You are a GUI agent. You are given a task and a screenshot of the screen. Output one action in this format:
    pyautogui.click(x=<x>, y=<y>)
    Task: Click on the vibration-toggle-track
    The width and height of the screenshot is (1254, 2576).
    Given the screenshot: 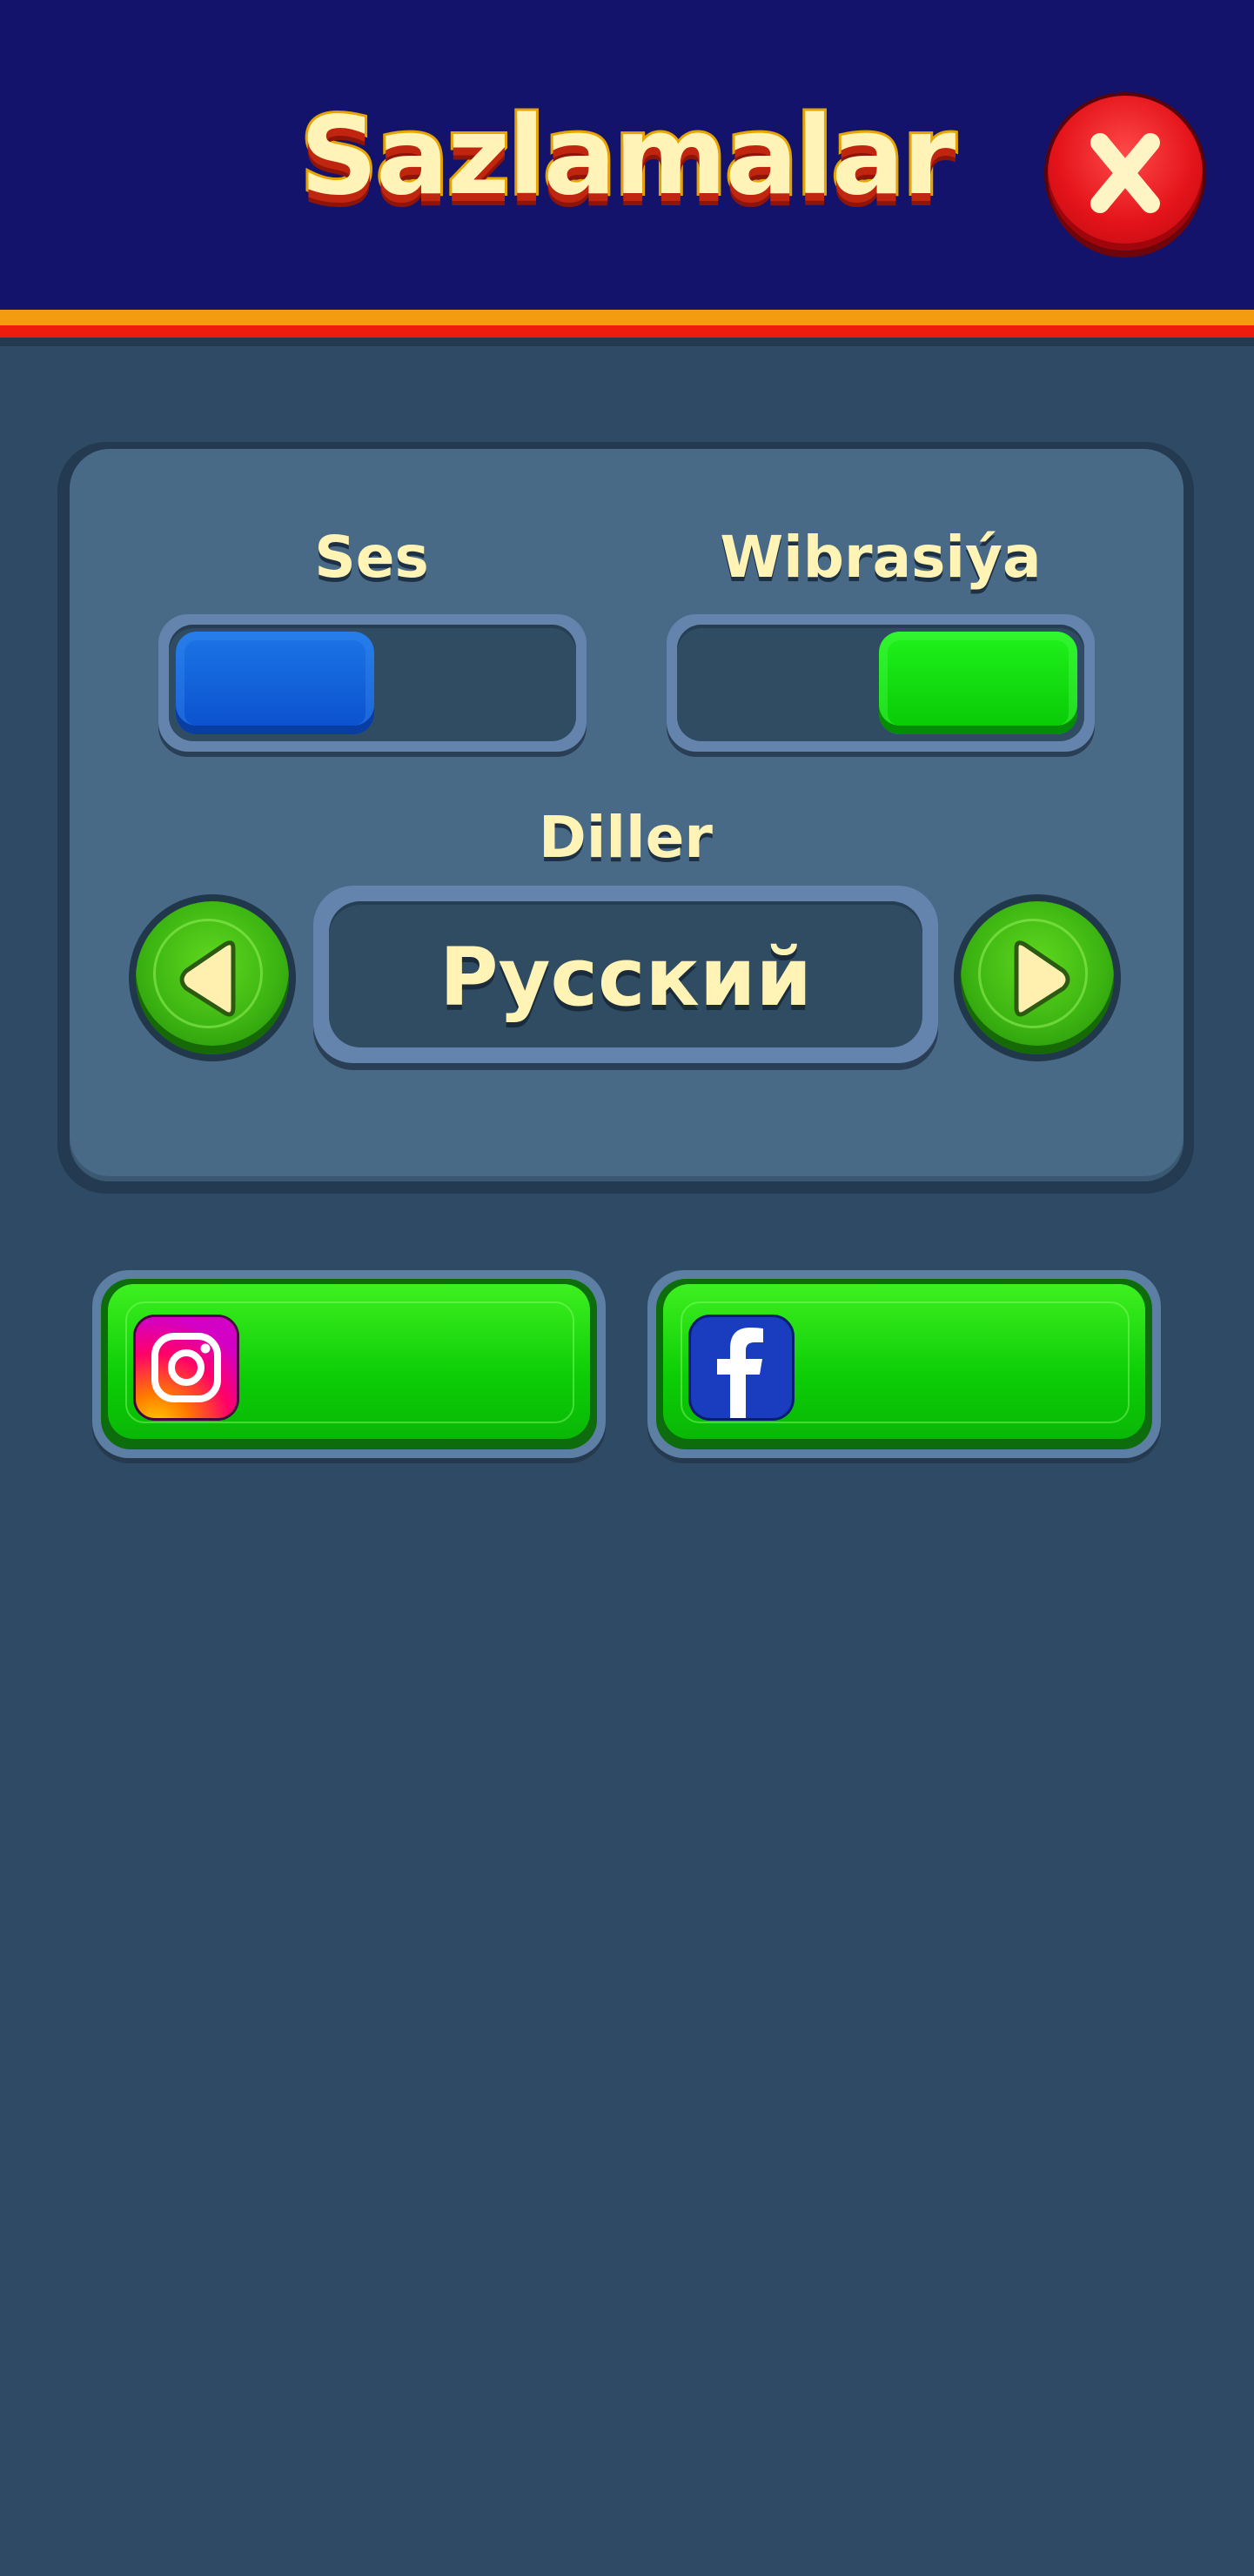 What is the action you would take?
    pyautogui.click(x=880, y=683)
    